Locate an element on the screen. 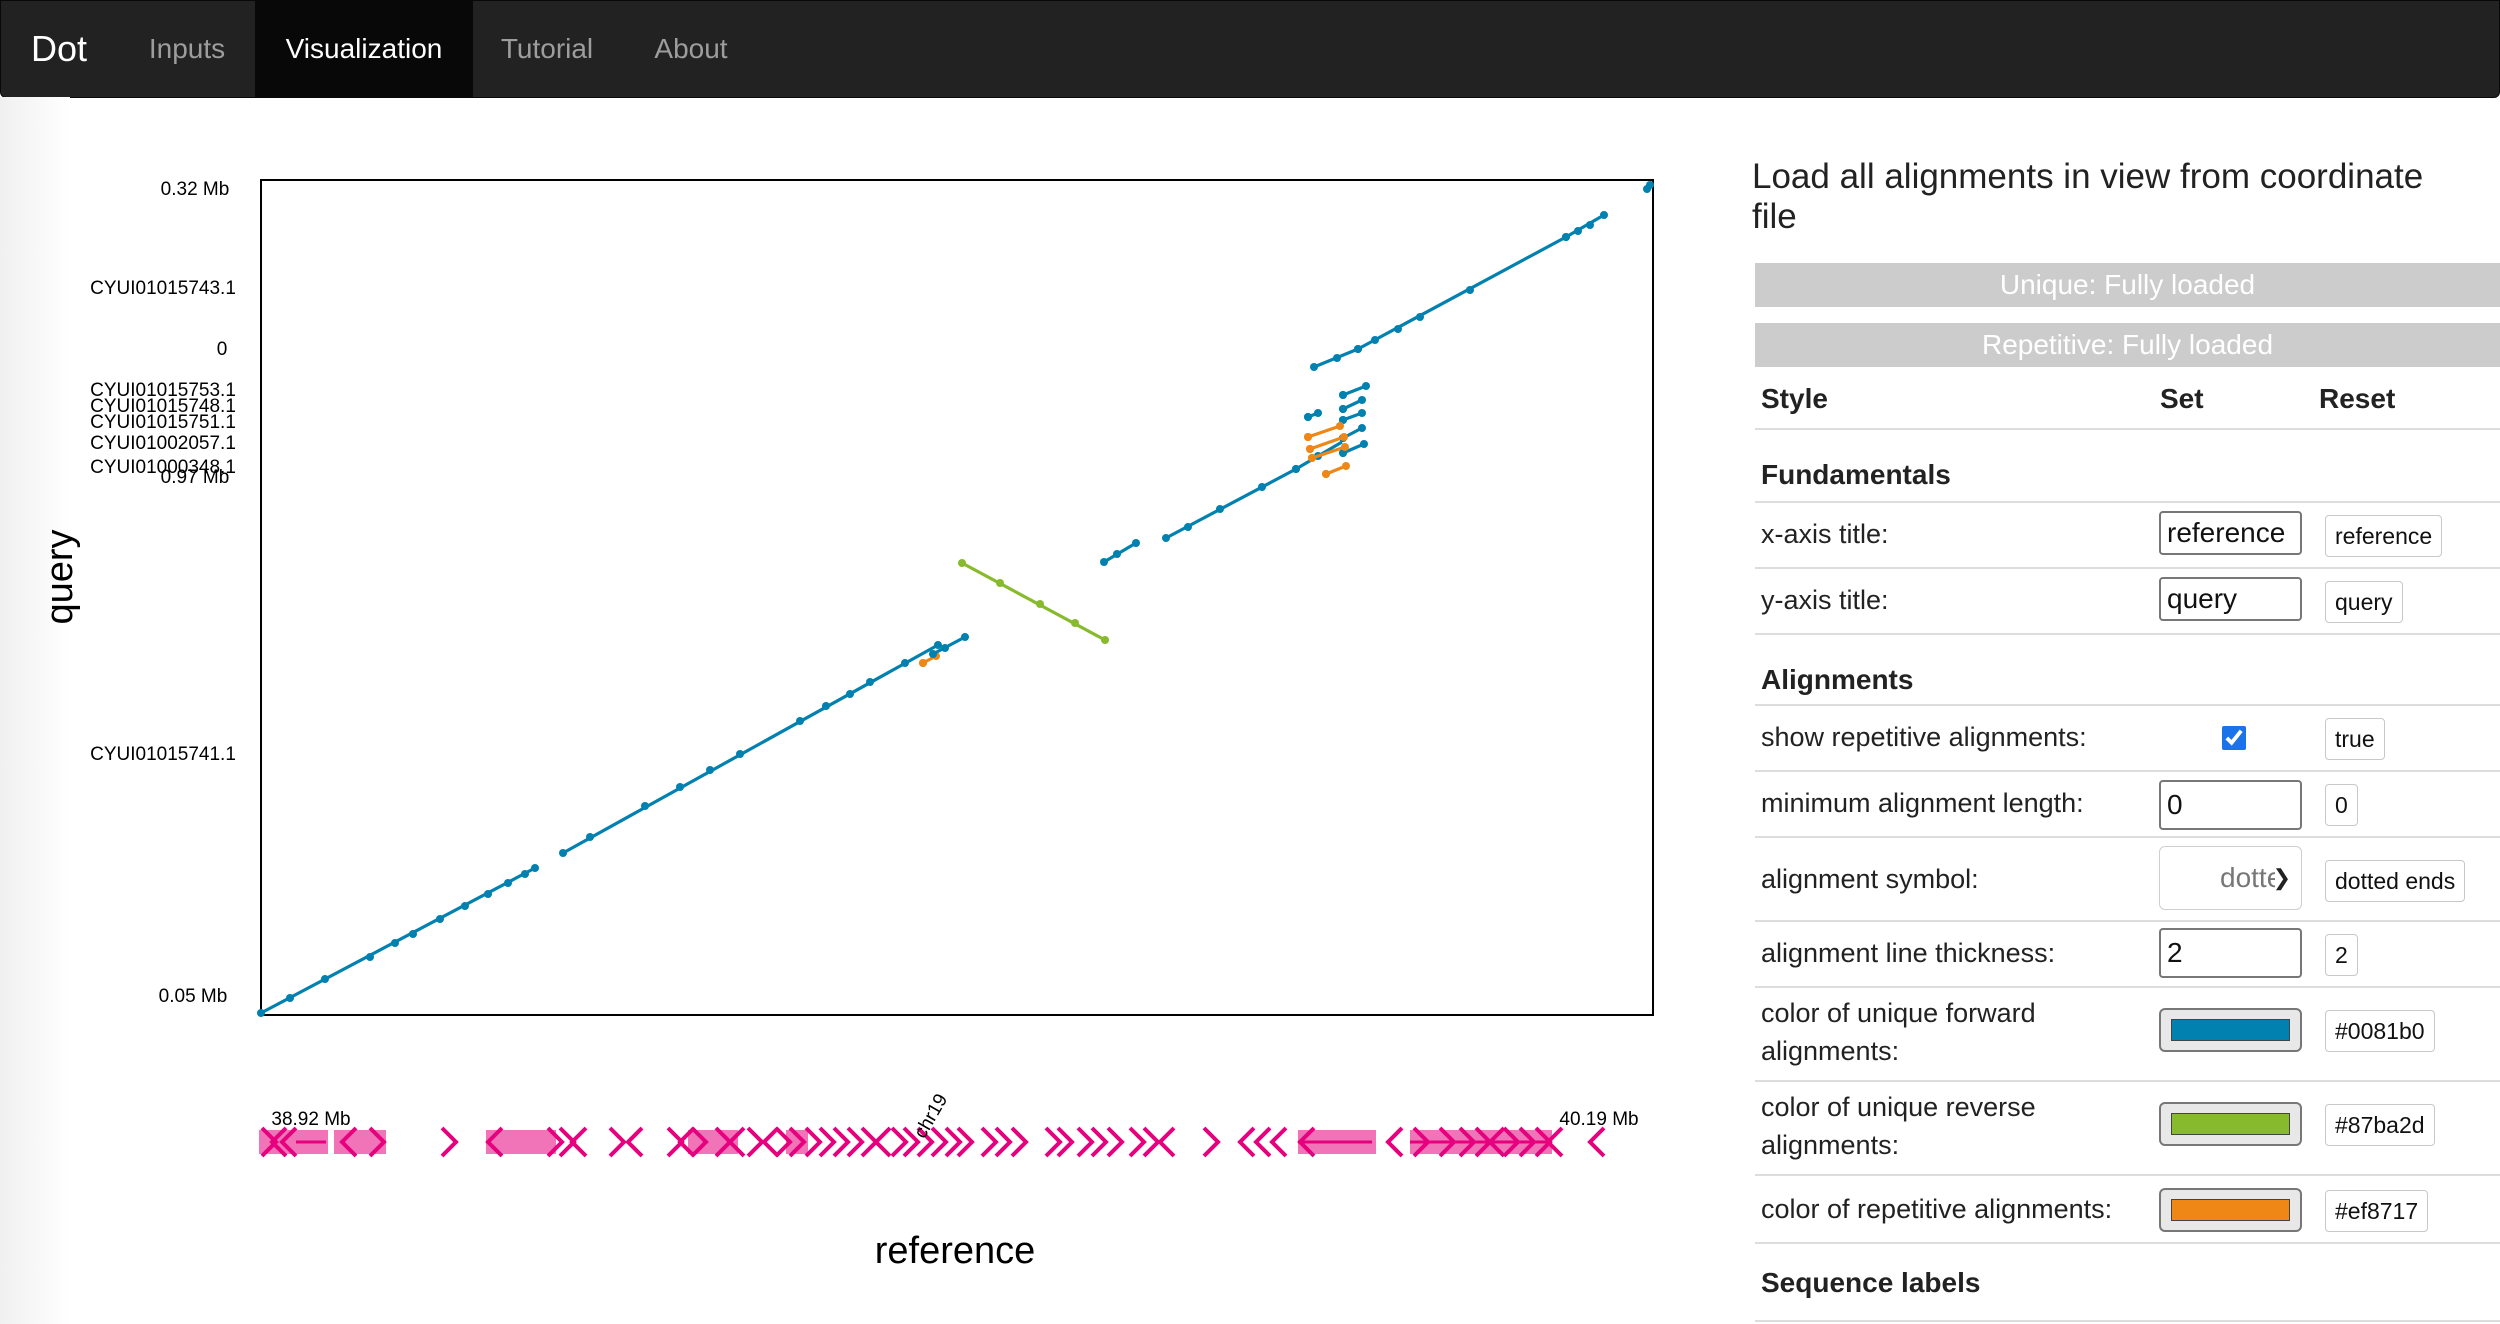 This screenshot has height=1324, width=2500. show-repetitive-row: show repetitive alignments: true is located at coordinates (2127, 737).